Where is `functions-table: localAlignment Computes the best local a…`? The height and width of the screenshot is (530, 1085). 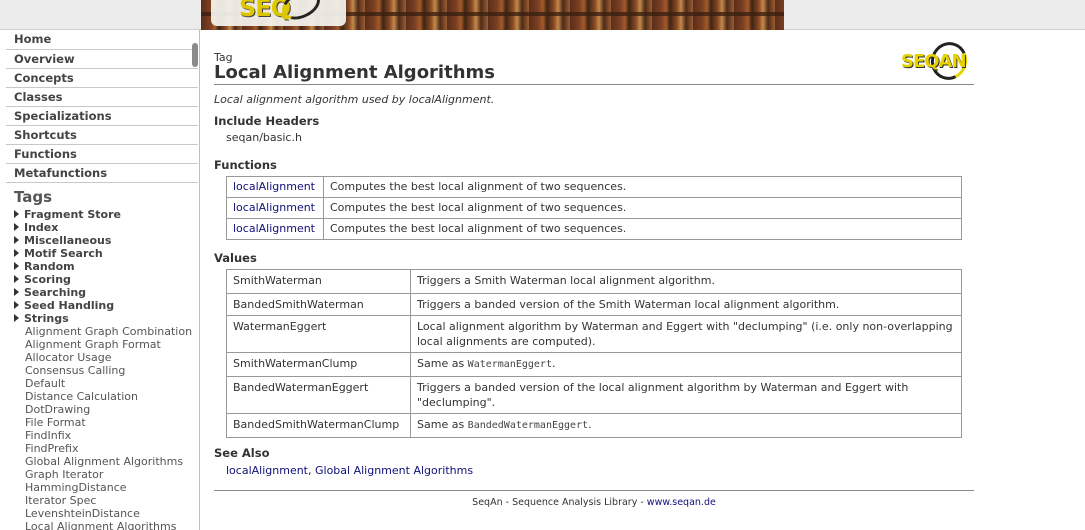
functions-table: localAlignment Computes the best local a… is located at coordinates (594, 208).